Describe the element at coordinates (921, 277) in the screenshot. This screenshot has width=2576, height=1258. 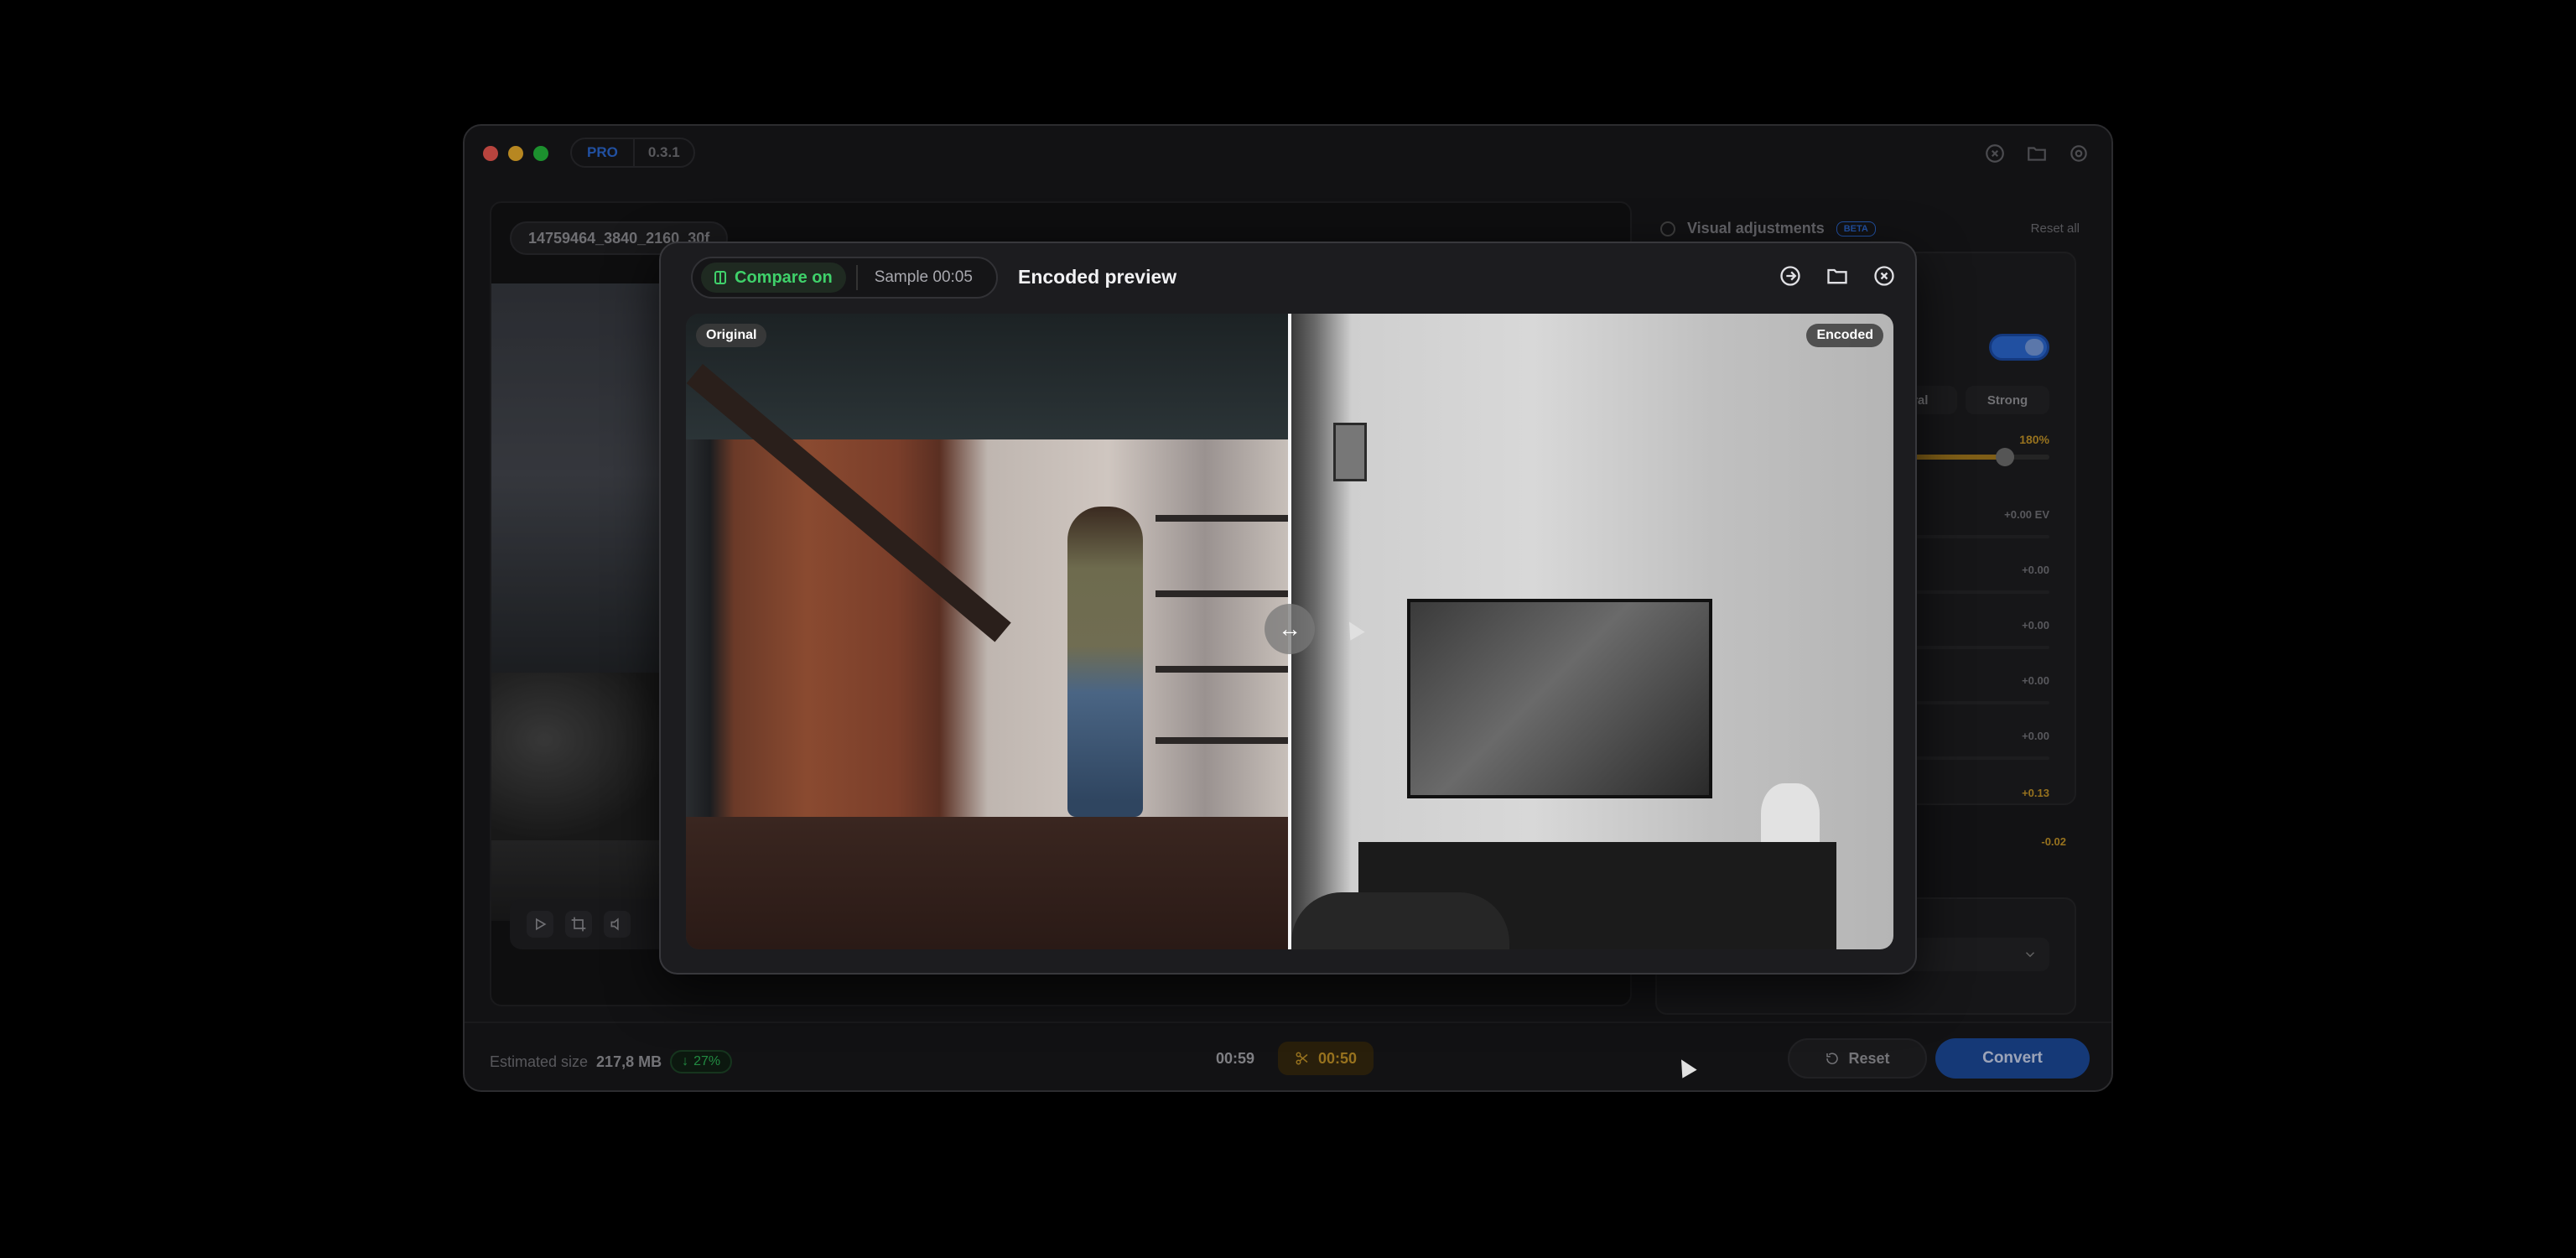
I see `sample-selector: Sample 00:05` at that location.